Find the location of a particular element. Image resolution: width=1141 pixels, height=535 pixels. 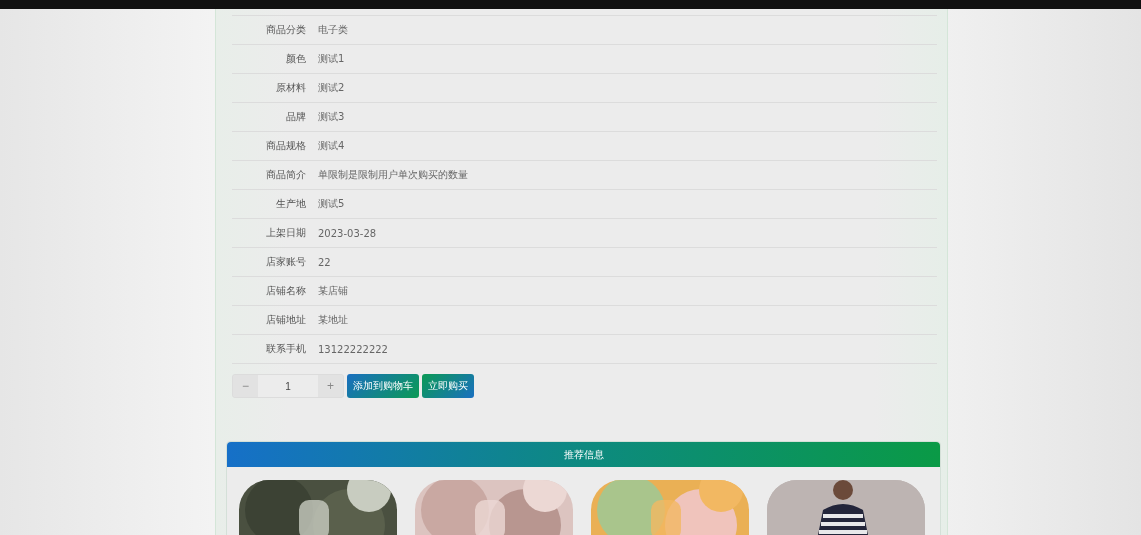

field-value: 测试2 is located at coordinates (331, 88).